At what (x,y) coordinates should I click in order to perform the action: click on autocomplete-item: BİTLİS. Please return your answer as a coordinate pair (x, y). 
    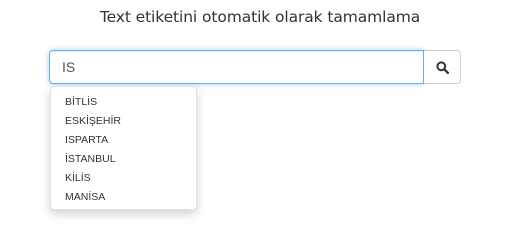
    Looking at the image, I should click on (123, 102).